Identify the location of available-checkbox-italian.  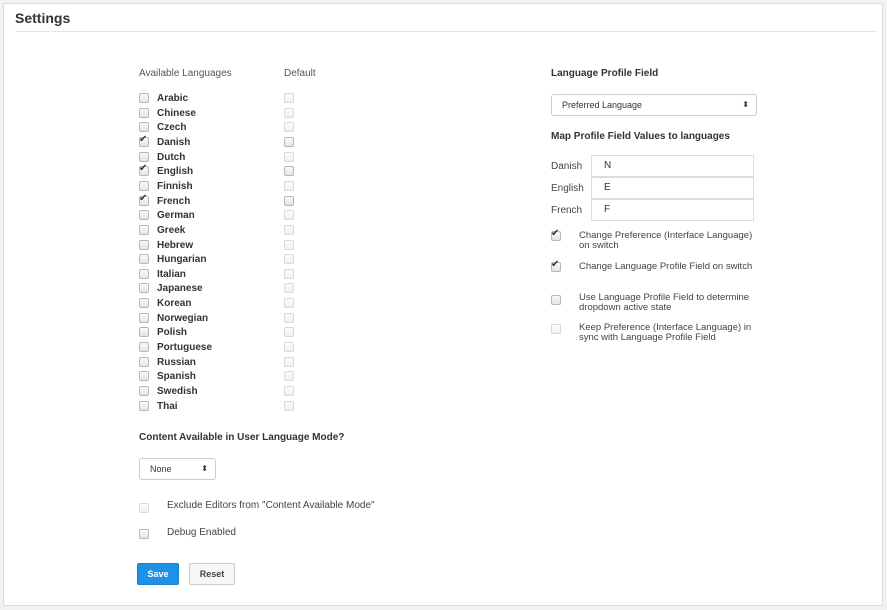
(144, 274).